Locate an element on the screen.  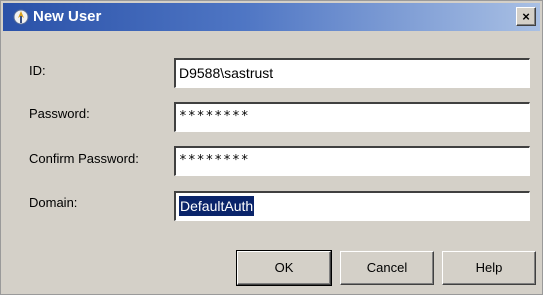
help-button: Help is located at coordinates (489, 268).